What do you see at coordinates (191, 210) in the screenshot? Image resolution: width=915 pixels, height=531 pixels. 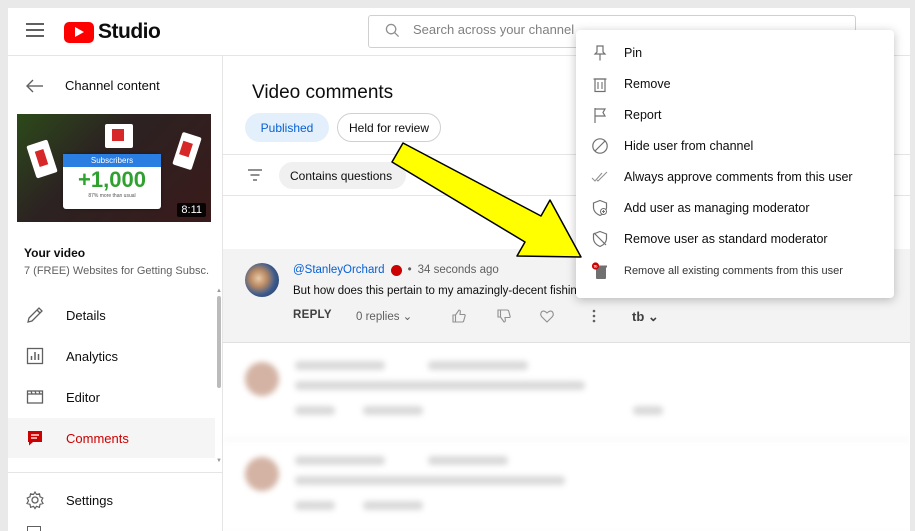 I see `video-duration: 8:11` at bounding box center [191, 210].